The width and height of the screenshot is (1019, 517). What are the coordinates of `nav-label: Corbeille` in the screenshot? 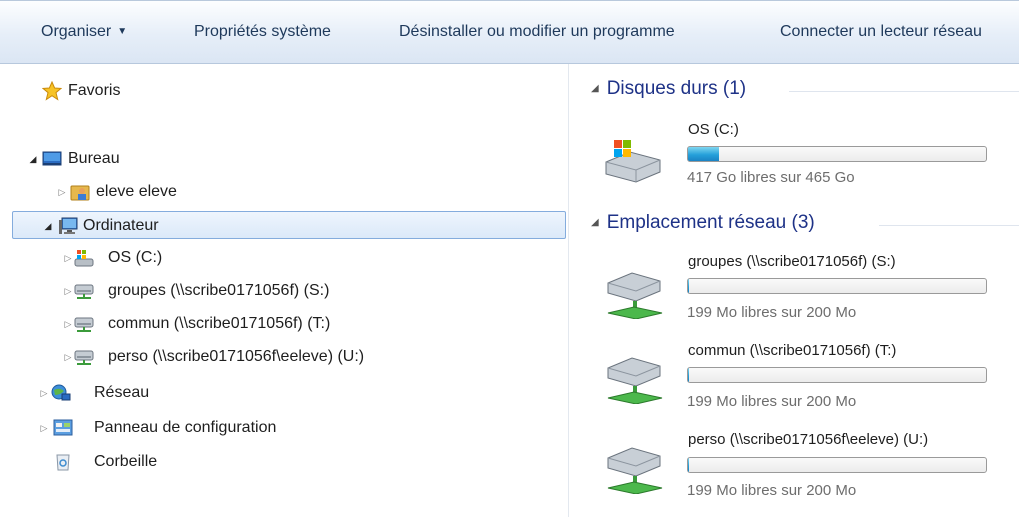 It's located at (126, 461).